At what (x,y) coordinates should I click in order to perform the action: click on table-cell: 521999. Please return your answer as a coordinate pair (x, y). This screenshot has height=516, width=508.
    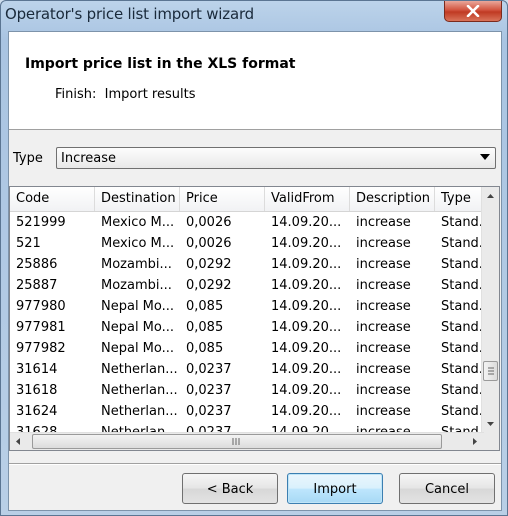
    Looking at the image, I should click on (41, 222).